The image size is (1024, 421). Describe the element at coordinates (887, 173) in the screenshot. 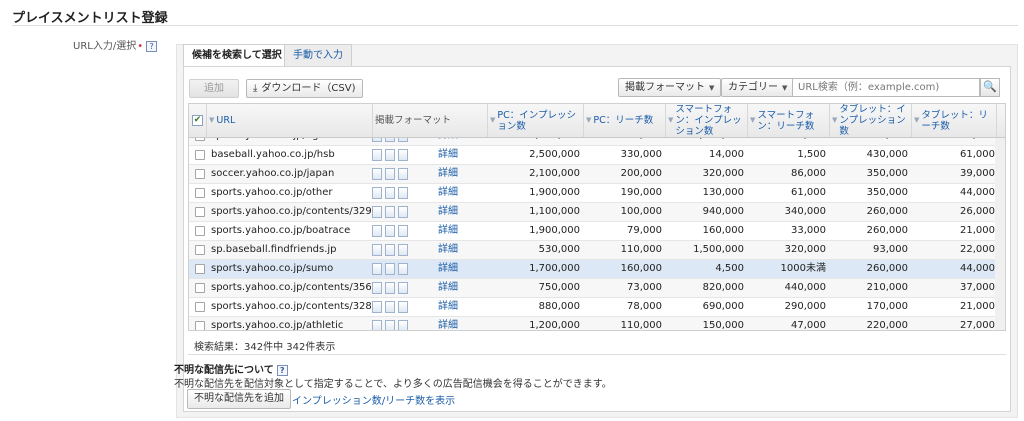

I see `tab-impr-cell: 350,000` at that location.